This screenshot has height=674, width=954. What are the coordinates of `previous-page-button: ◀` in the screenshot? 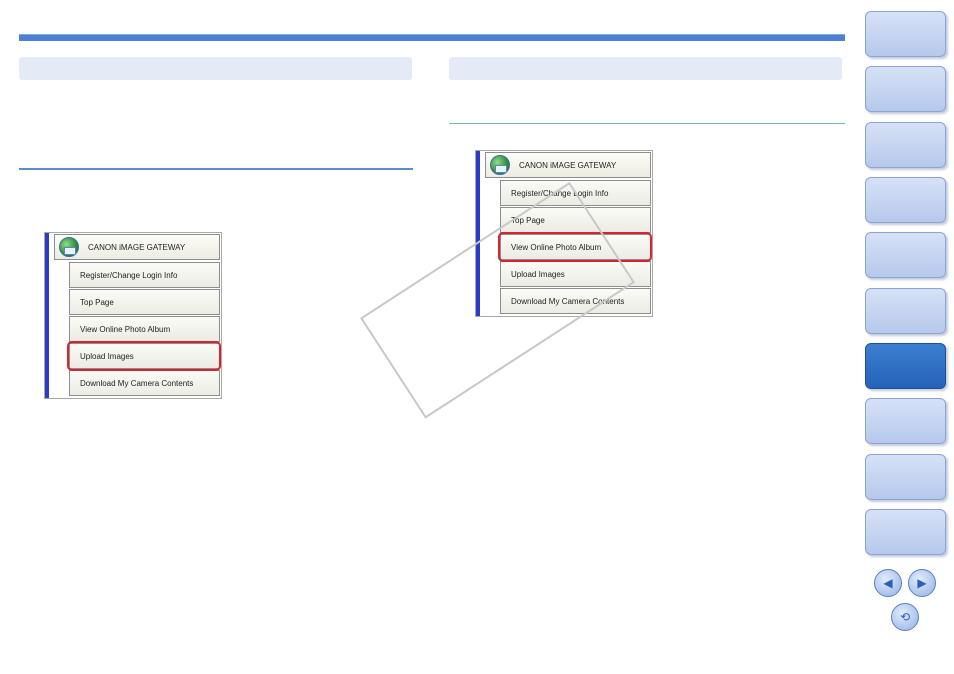 It's located at (888, 583).